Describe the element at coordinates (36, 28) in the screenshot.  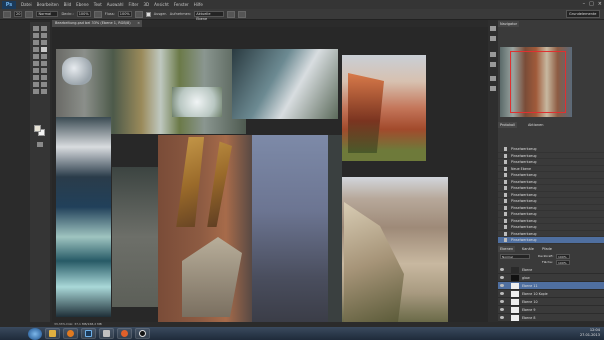
I see `move-tool-icon` at that location.